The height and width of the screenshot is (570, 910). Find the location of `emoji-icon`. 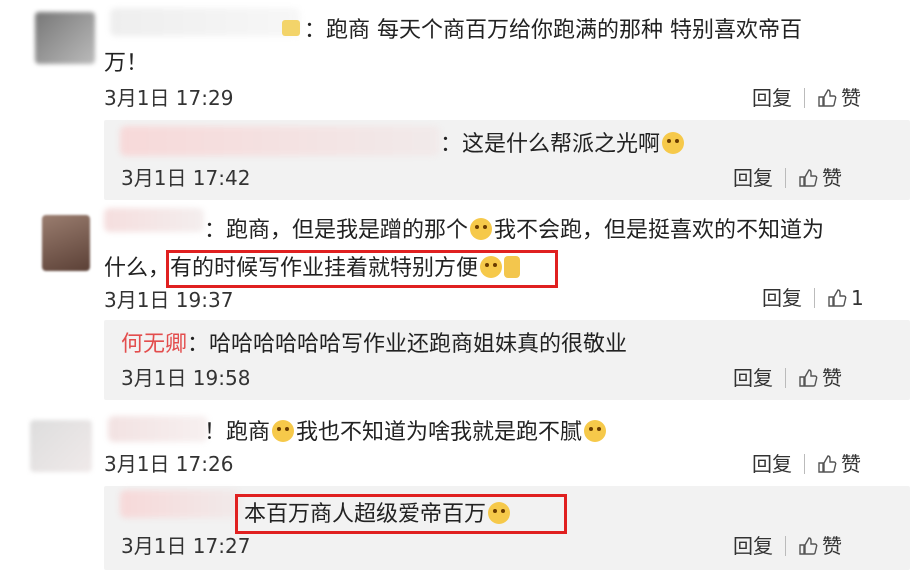

emoji-icon is located at coordinates (291, 28).